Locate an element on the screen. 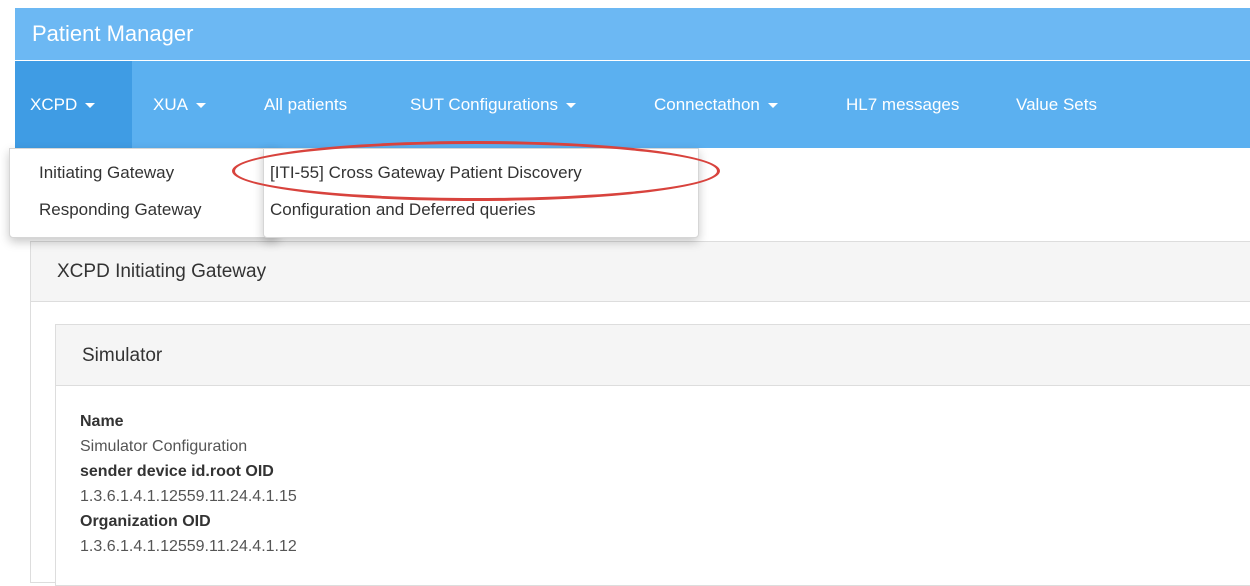 This screenshot has width=1250, height=586. nav-item-label: HL7 messages is located at coordinates (903, 104).